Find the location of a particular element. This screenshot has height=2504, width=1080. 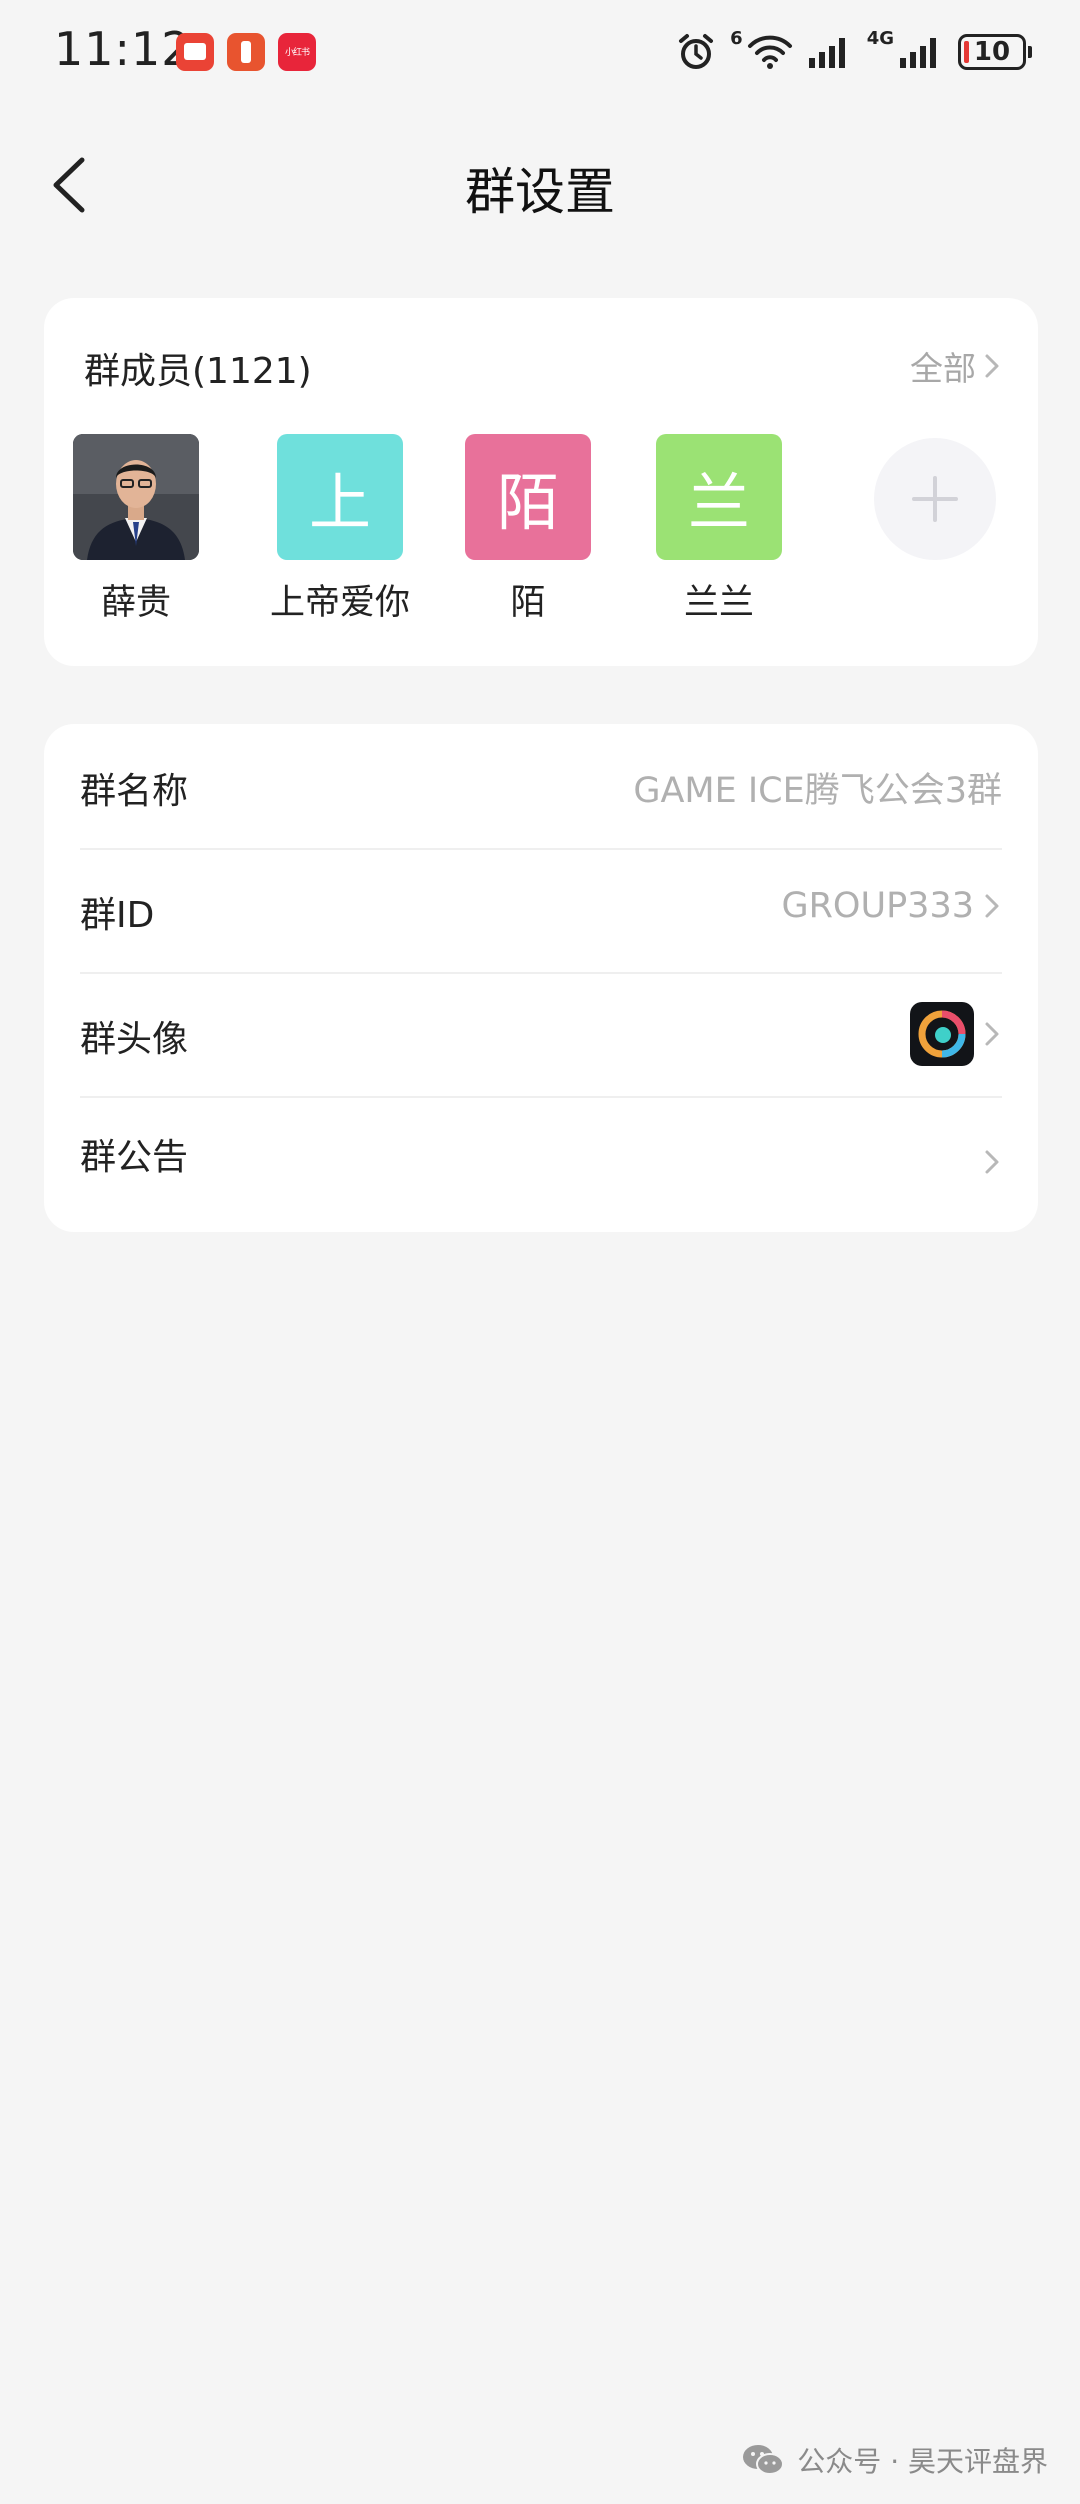

alarm-icon is located at coordinates (696, 51).